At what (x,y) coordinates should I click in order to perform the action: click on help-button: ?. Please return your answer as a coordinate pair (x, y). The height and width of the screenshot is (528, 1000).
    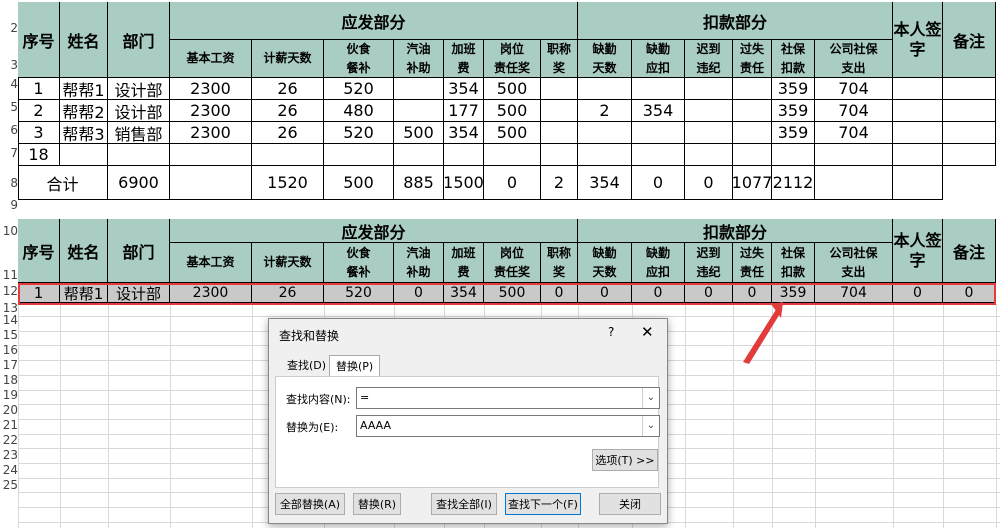
    Looking at the image, I should click on (611, 332).